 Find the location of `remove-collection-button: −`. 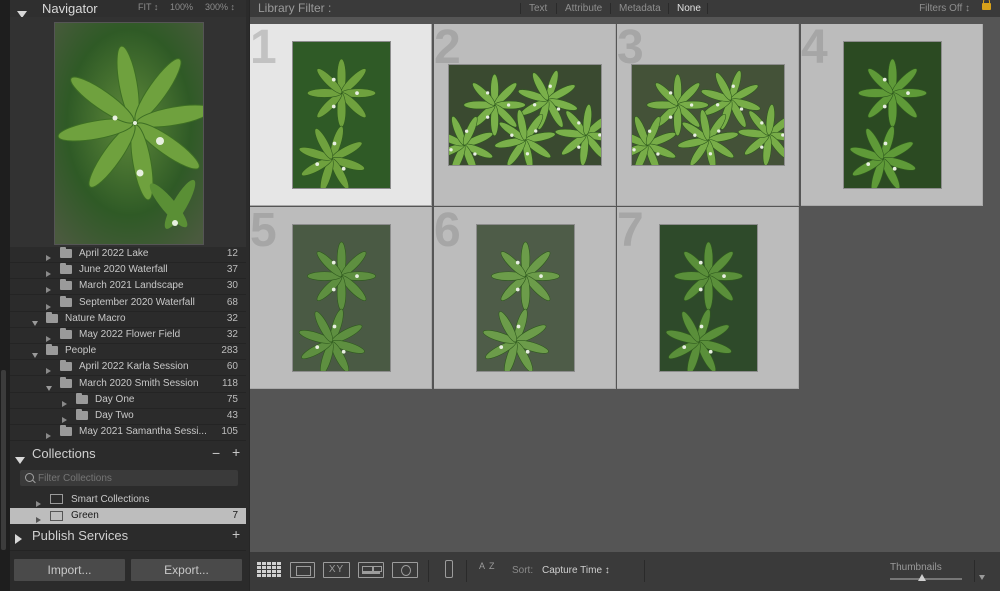

remove-collection-button: − is located at coordinates (216, 453).